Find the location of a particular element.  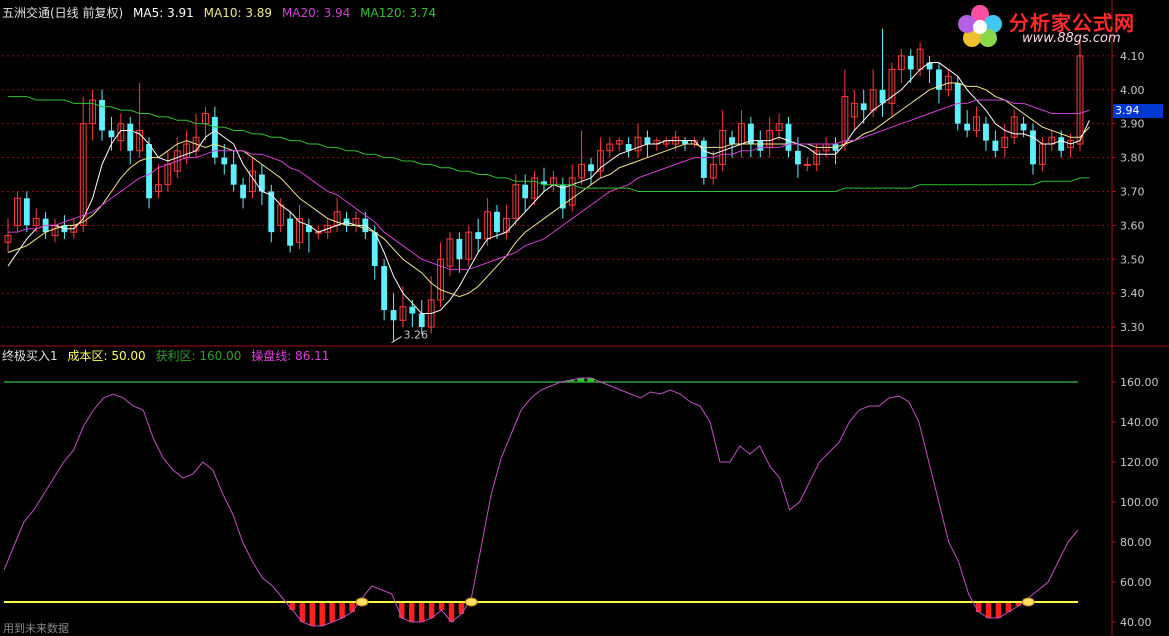

ma120-label: MA120: 3.74 is located at coordinates (398, 13).